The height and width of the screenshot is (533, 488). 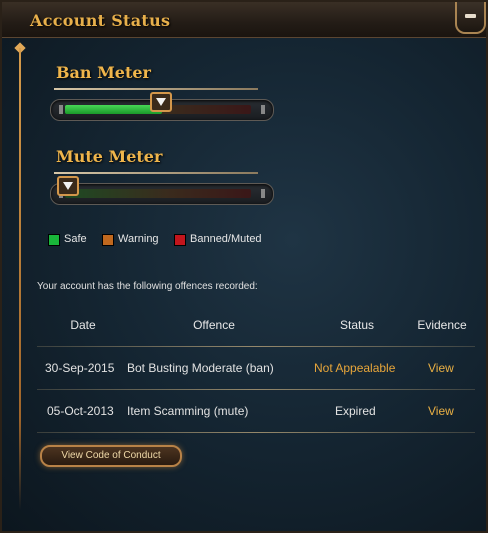 What do you see at coordinates (20, 279) in the screenshot?
I see `vertical-divider` at bounding box center [20, 279].